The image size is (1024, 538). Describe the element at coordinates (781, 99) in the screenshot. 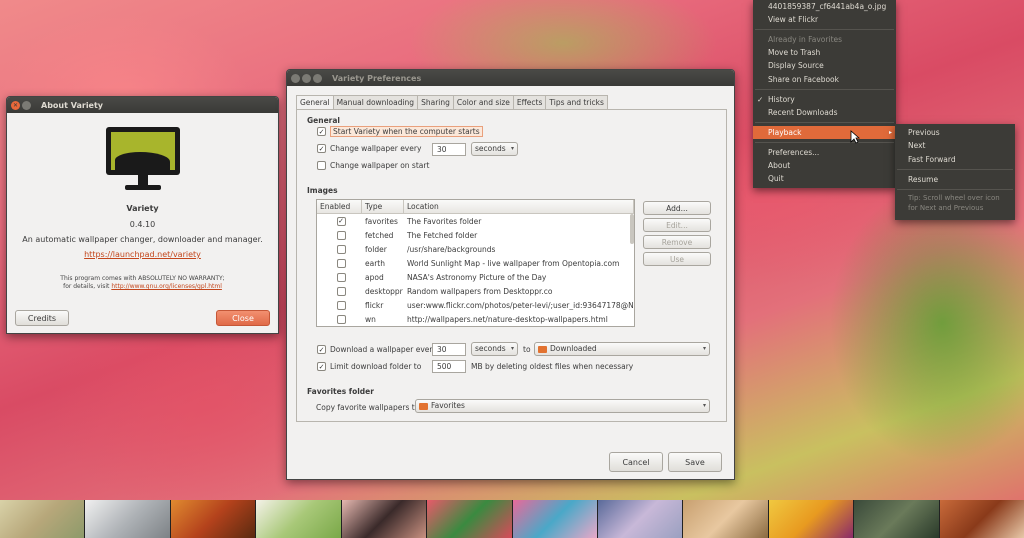

I see `menu-item-history-label: History` at that location.